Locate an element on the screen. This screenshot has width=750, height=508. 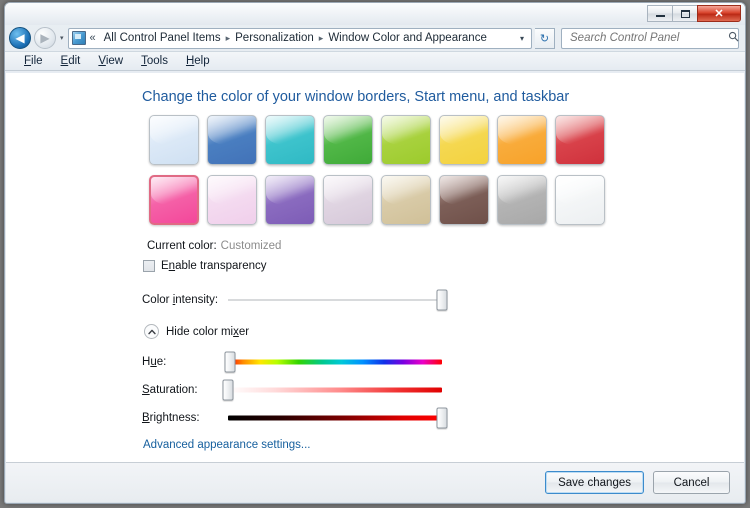
color-swatch-frost is located at coordinates (580, 200).